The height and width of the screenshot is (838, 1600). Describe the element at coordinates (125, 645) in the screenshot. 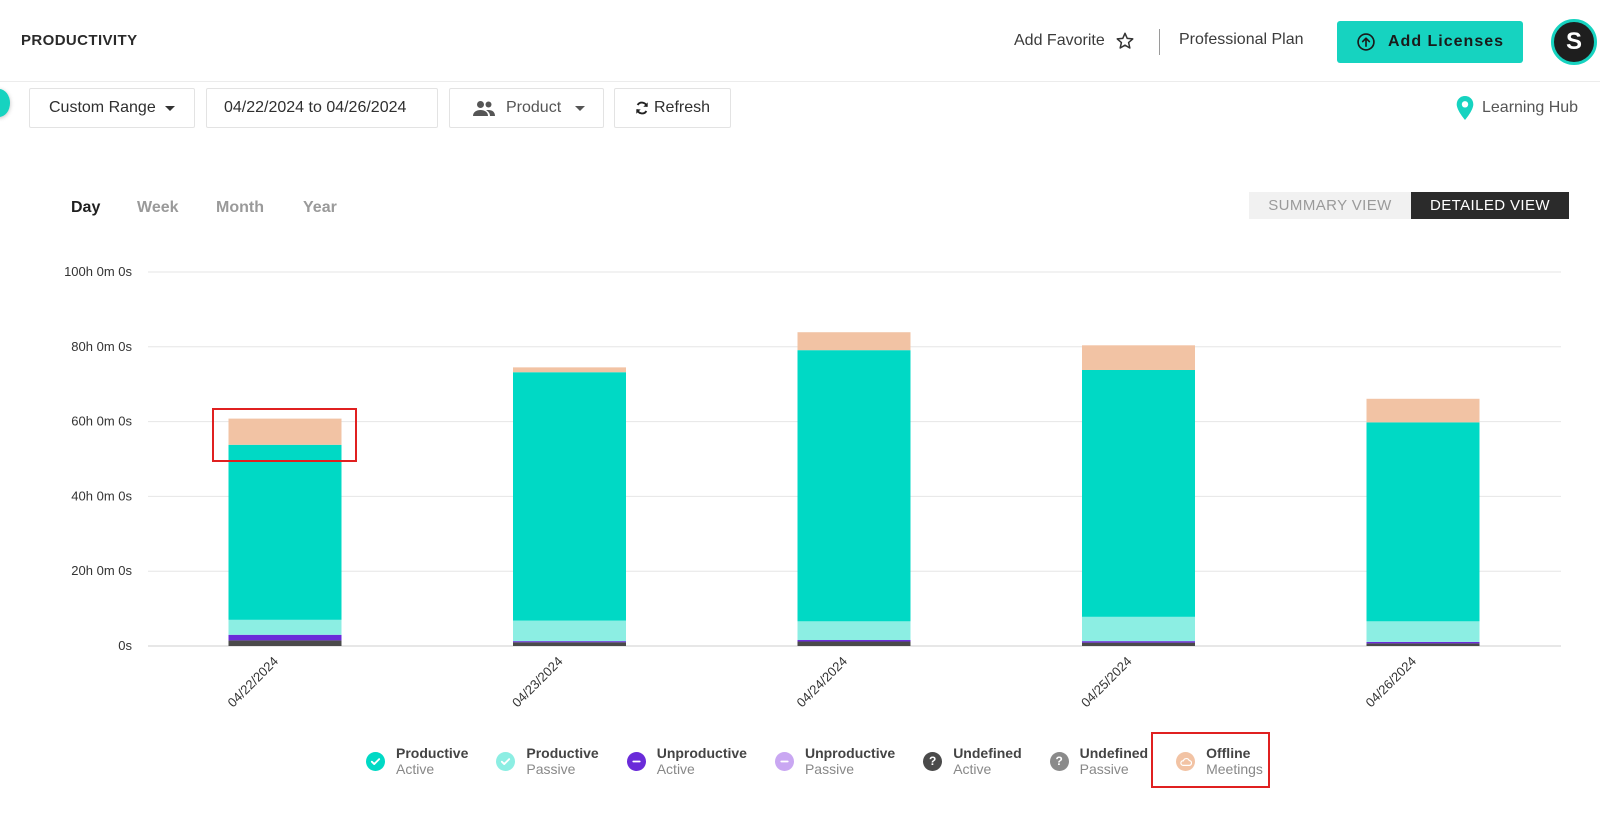

I see `y-tick-label: 0s` at that location.